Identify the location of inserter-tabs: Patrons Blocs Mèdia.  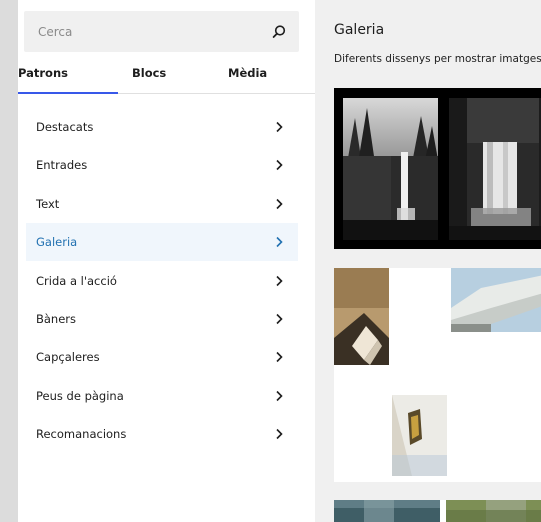
(166, 73).